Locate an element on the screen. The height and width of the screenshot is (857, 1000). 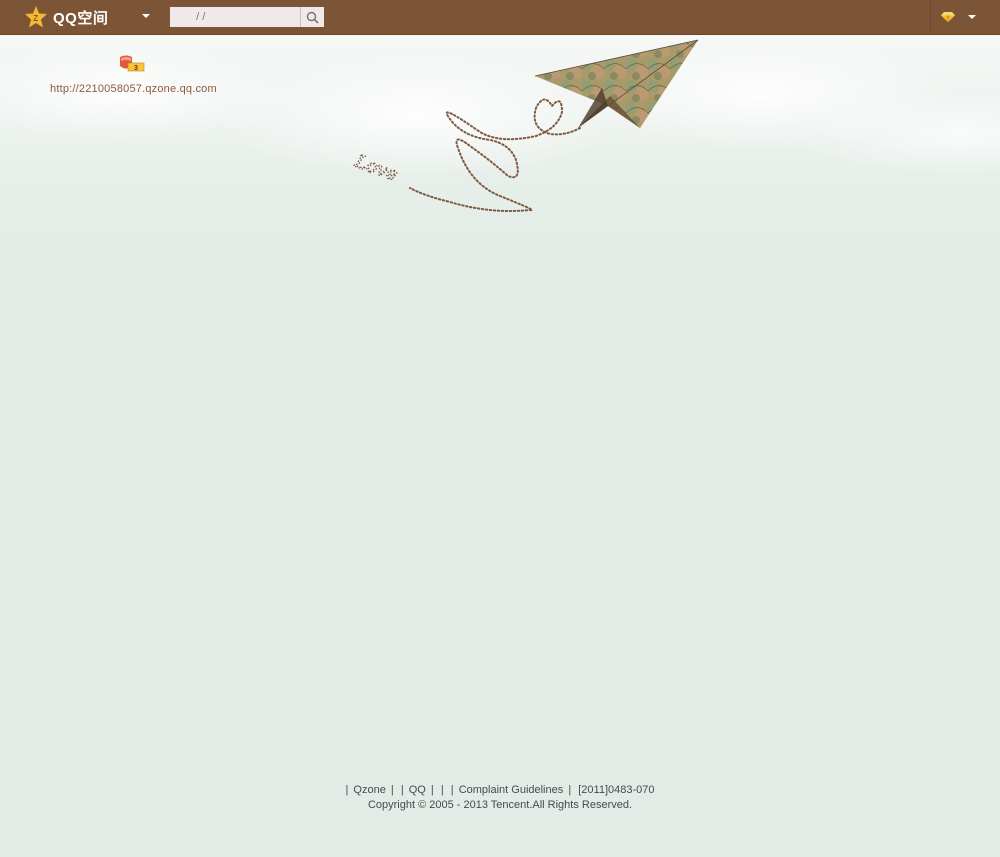
level-badge-icon: 3 is located at coordinates (132, 63).